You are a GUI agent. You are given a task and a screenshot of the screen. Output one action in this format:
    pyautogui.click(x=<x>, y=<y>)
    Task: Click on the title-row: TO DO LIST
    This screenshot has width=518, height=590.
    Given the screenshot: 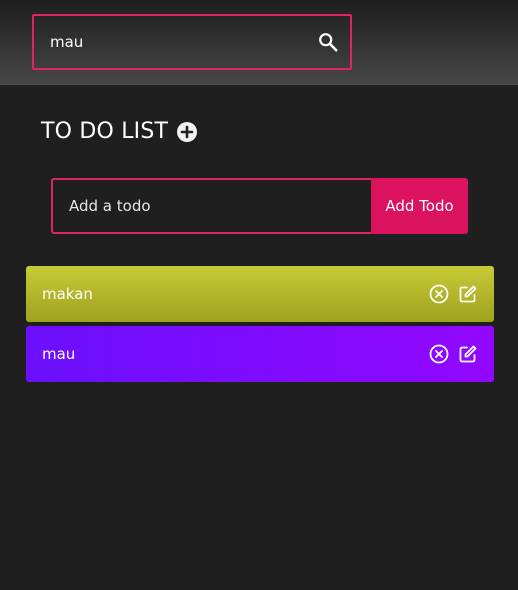 What is the action you would take?
    pyautogui.click(x=119, y=132)
    